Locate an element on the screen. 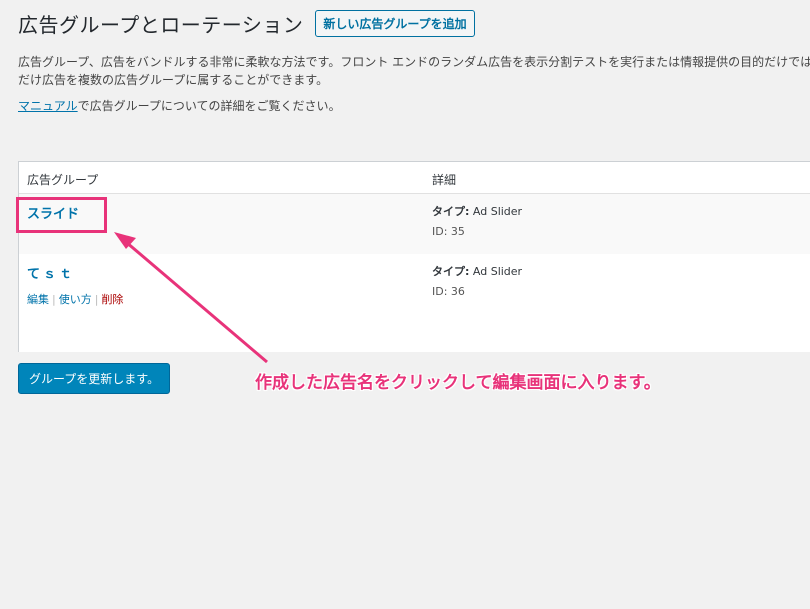 This screenshot has height=609, width=810. update-groups-button: グループを更新します。 is located at coordinates (94, 378).